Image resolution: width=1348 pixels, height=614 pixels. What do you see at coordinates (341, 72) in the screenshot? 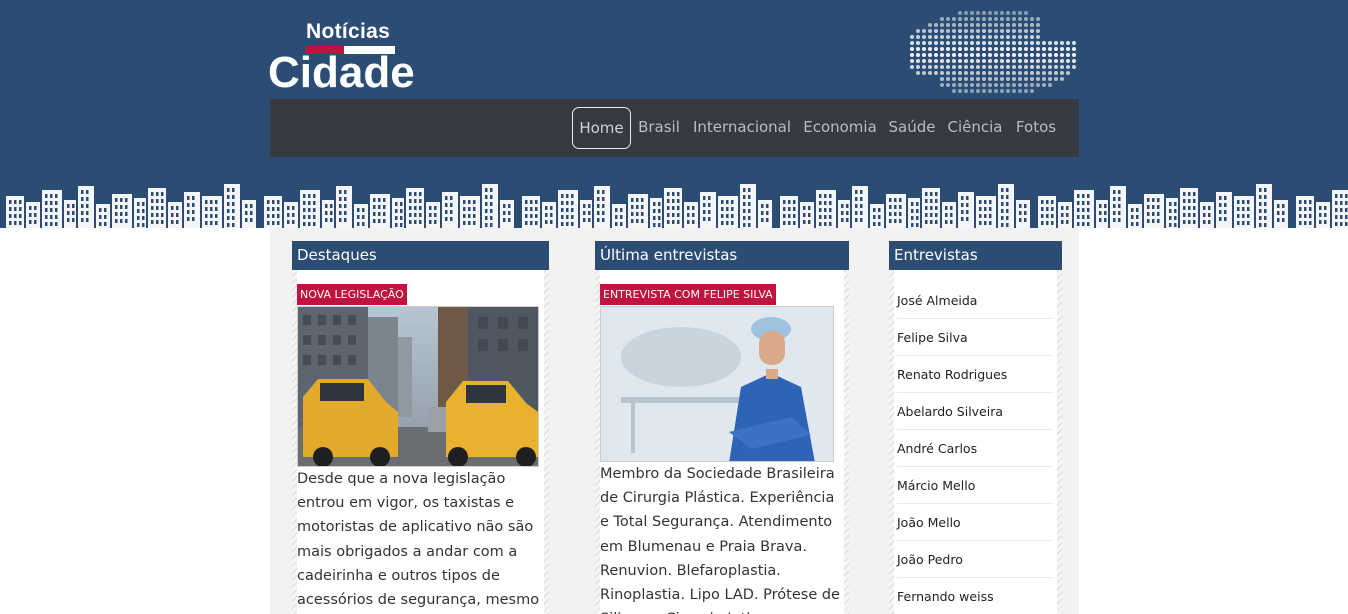
I see `logo-big-text: Cidade` at bounding box center [341, 72].